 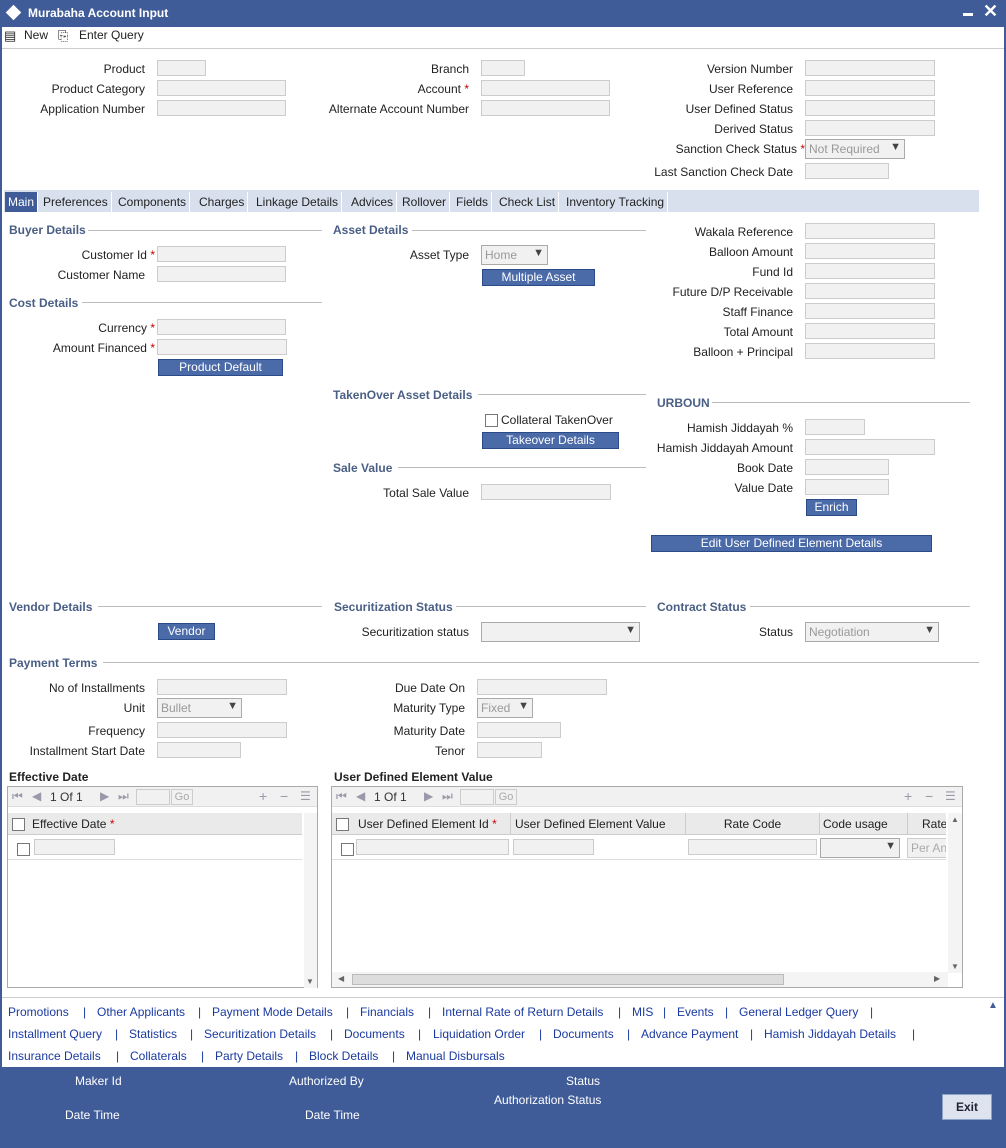 I want to click on maturity-type-select: Fixed ▼, so click(x=505, y=708).